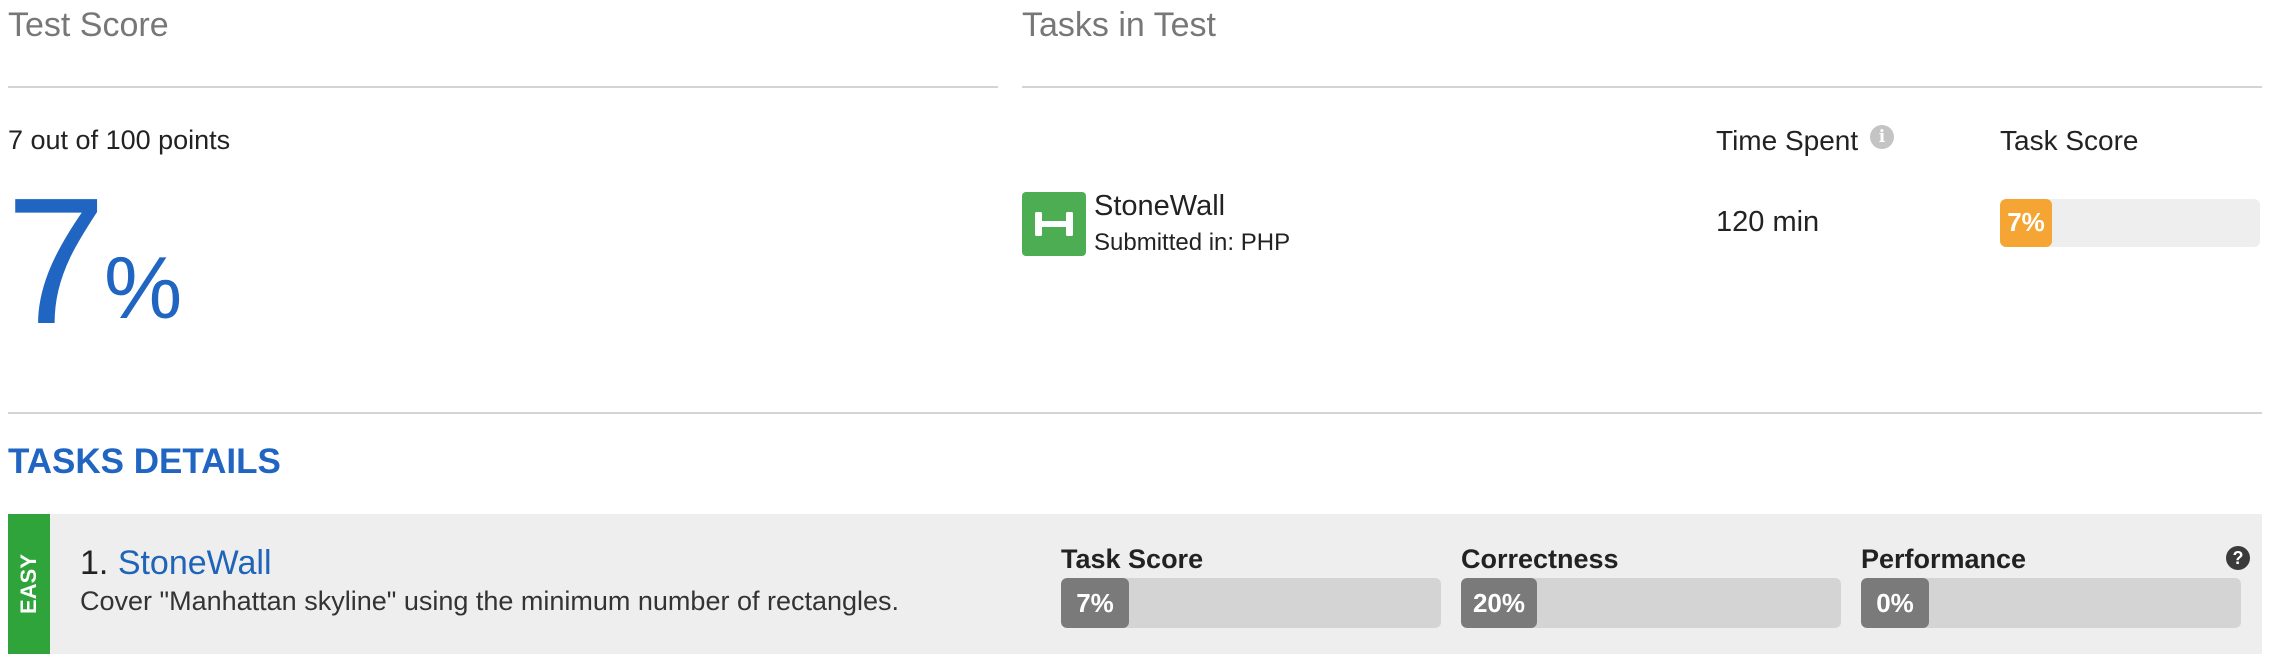 This screenshot has width=2272, height=662. I want to click on difficulty-label: EASY, so click(29, 584).